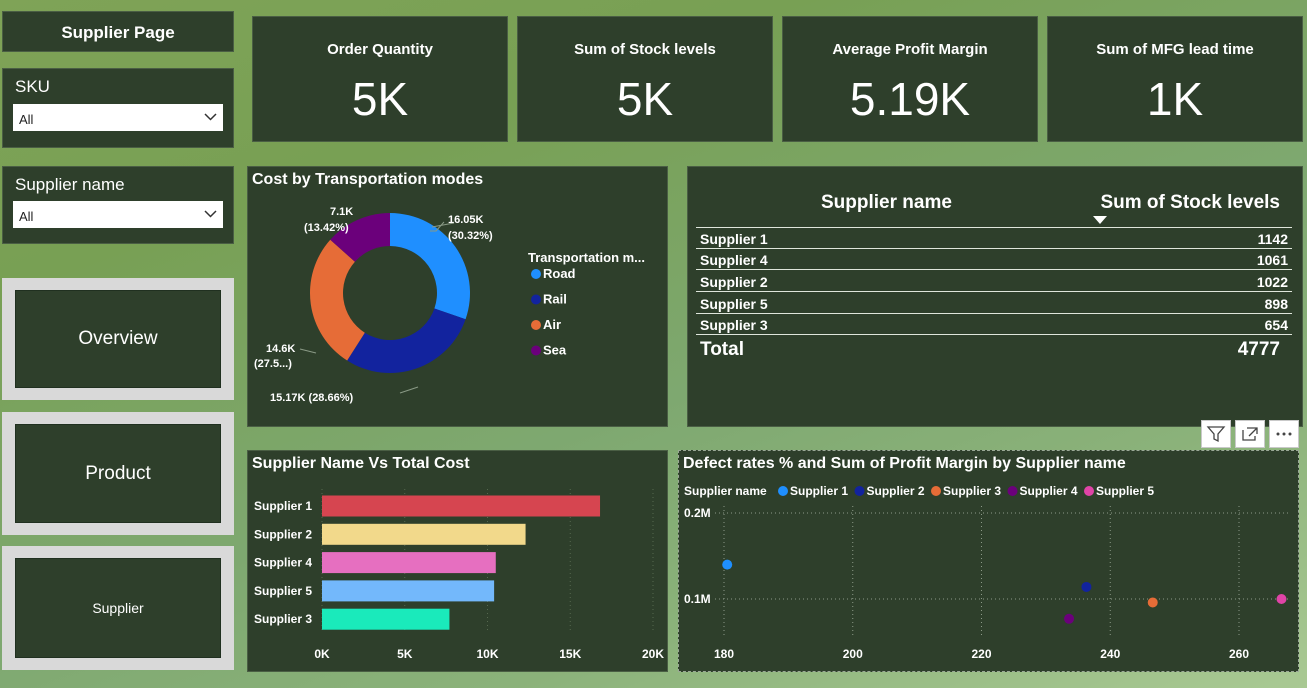 The width and height of the screenshot is (1307, 688). Describe the element at coordinates (910, 99) in the screenshot. I see `kpi-card-value: 5.19K` at that location.